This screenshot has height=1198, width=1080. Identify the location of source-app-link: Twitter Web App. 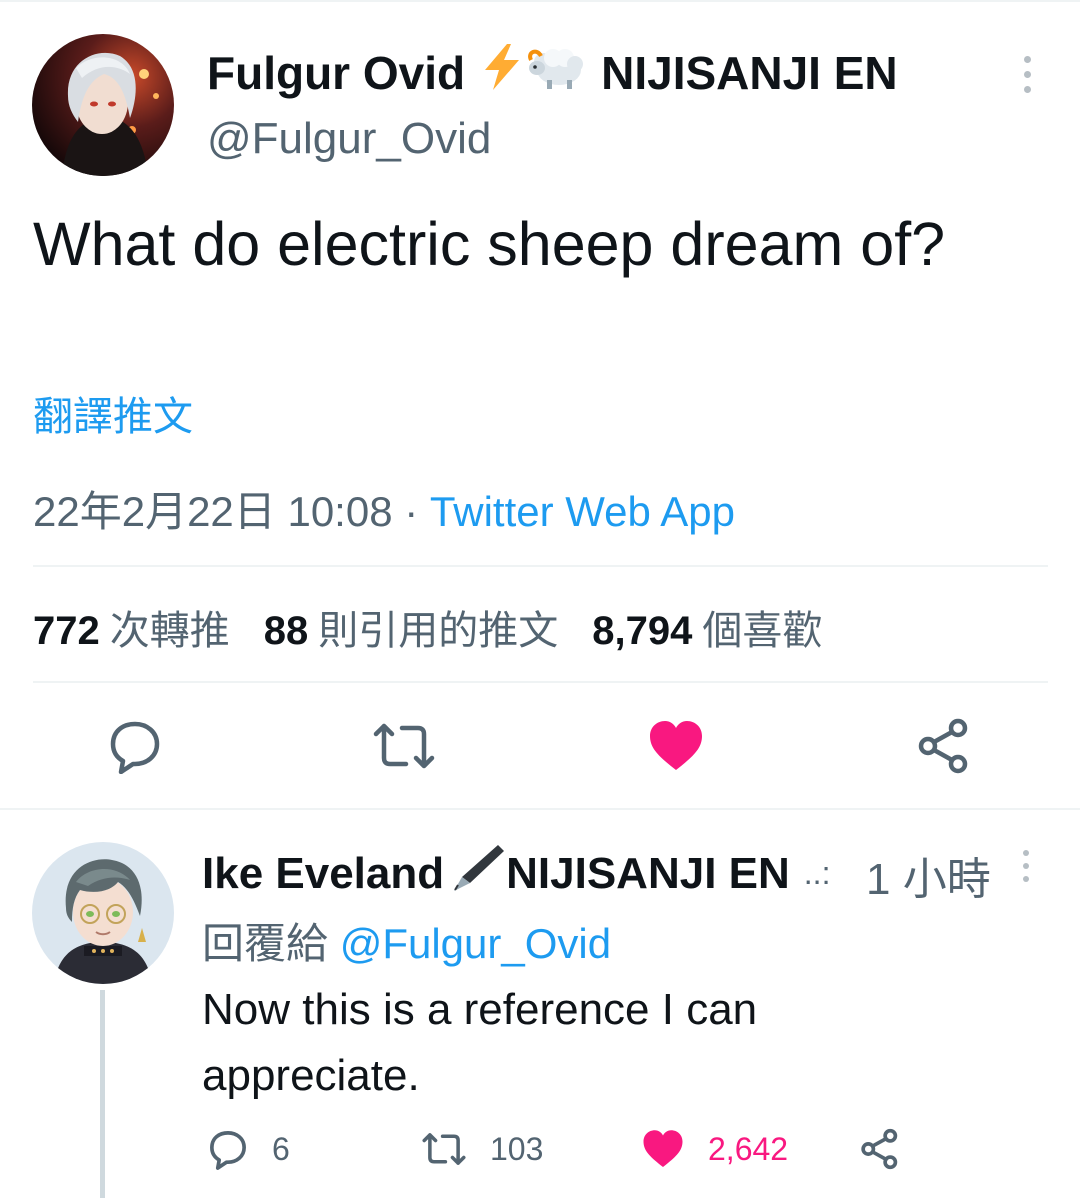
(582, 511).